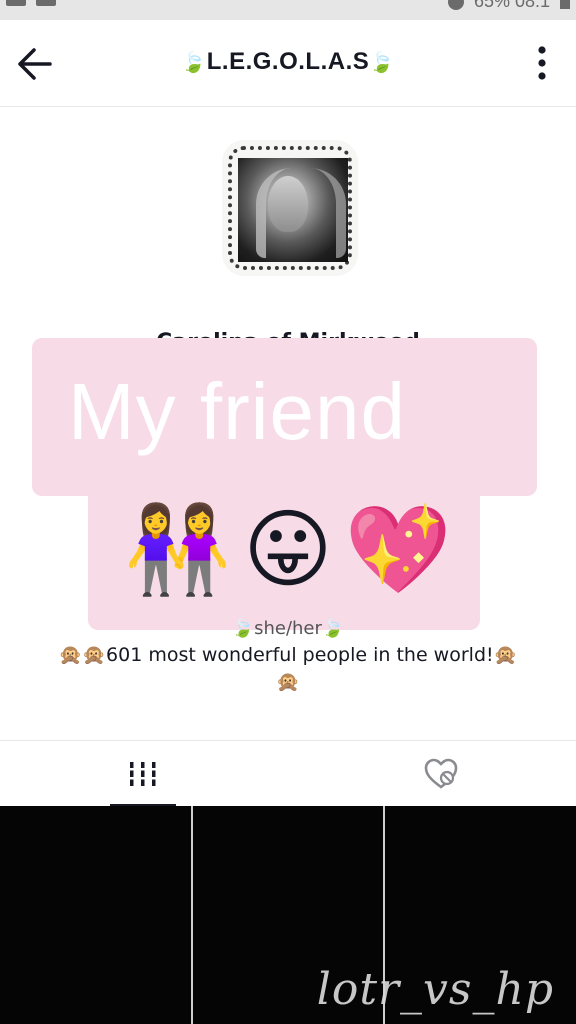  What do you see at coordinates (16, 3) in the screenshot?
I see `gallery-icon` at bounding box center [16, 3].